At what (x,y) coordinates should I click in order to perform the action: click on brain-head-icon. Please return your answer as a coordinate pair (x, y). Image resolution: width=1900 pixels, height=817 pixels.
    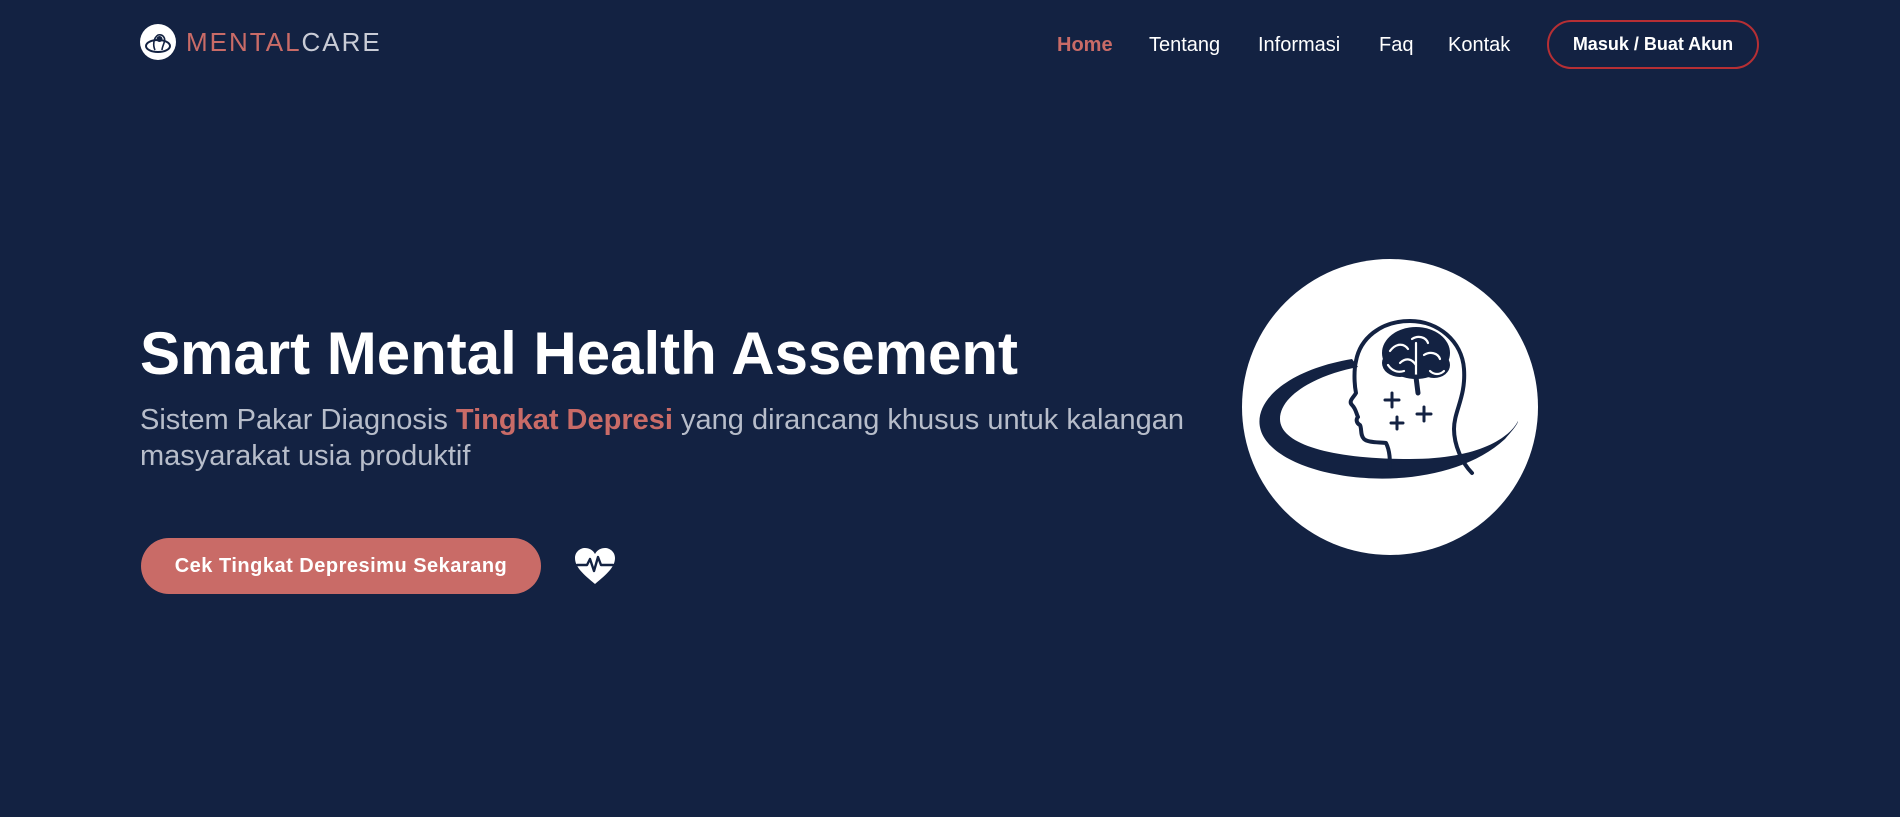
    Looking at the image, I should click on (158, 42).